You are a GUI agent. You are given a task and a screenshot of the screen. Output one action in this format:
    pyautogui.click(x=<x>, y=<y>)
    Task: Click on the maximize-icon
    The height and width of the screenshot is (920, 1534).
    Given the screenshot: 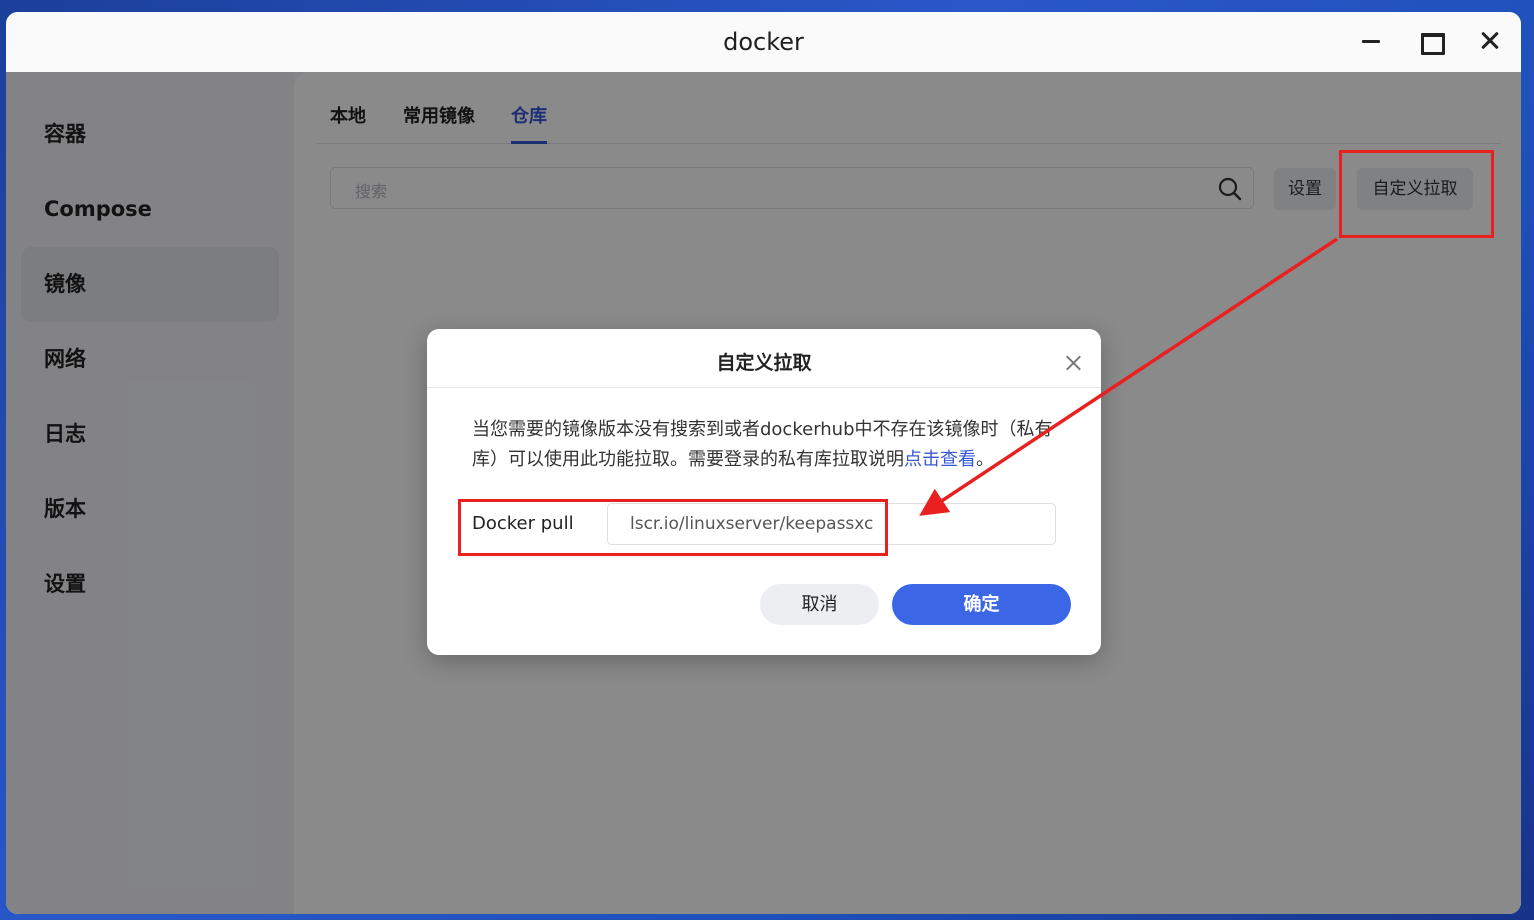 What is the action you would take?
    pyautogui.click(x=1430, y=41)
    